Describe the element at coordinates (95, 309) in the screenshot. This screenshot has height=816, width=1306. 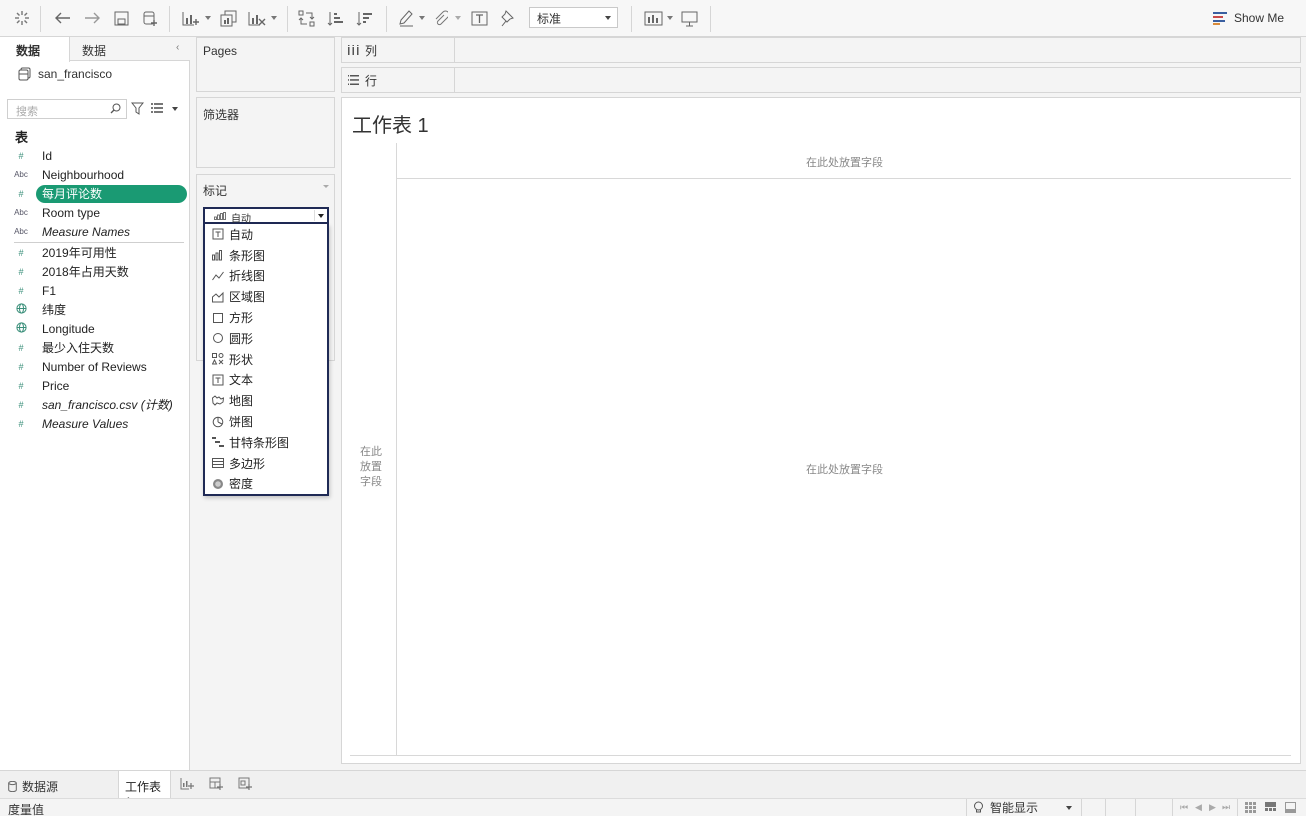
I see `field-item: 纬度` at that location.